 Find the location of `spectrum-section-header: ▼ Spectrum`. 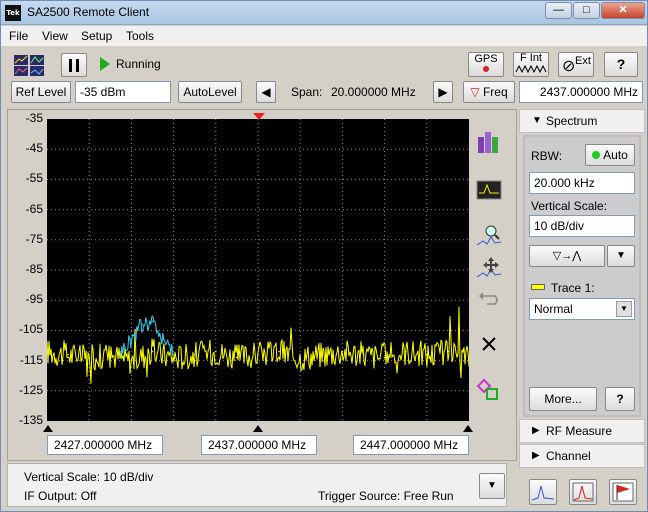

spectrum-section-header: ▼ Spectrum is located at coordinates (582, 121).